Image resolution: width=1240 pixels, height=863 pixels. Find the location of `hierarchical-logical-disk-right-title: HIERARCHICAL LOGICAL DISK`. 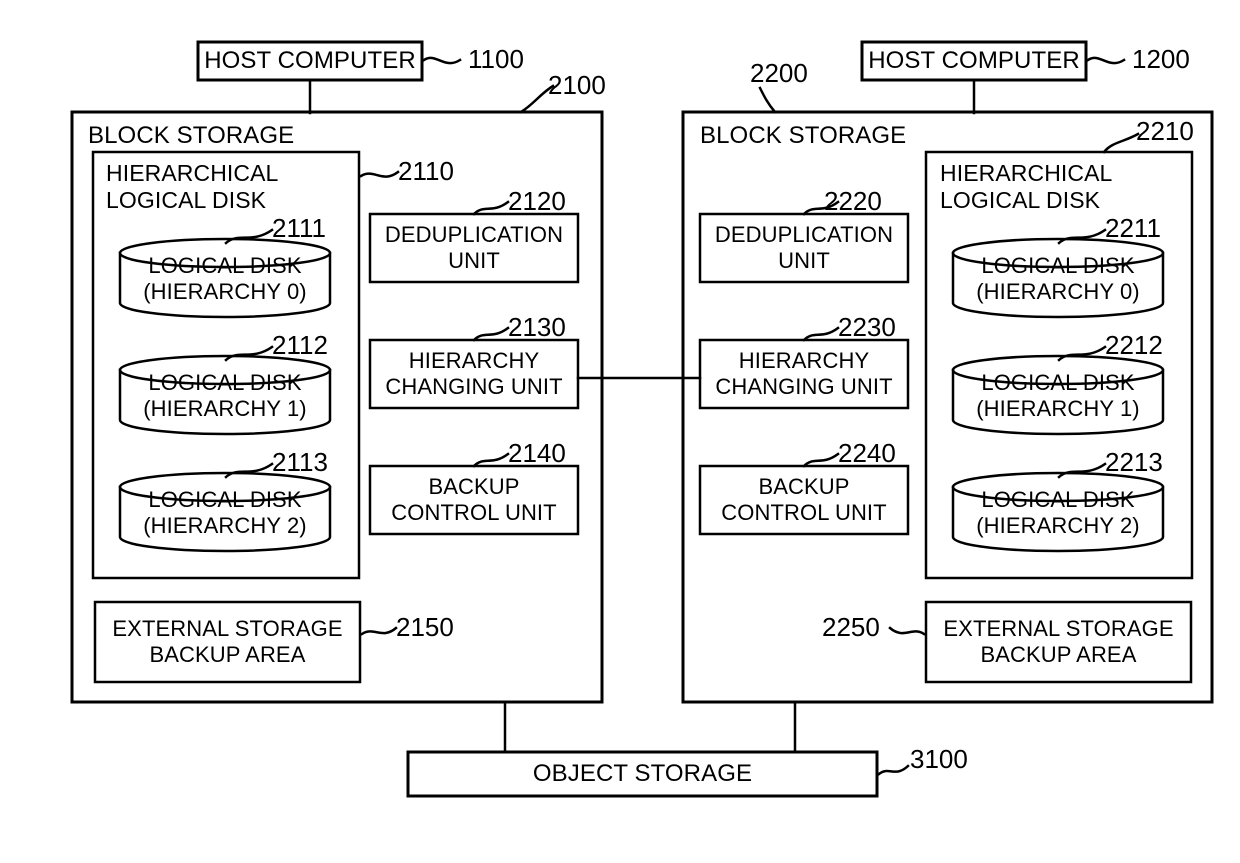

hierarchical-logical-disk-right-title: HIERARCHICAL LOGICAL DISK is located at coordinates (1026, 187).